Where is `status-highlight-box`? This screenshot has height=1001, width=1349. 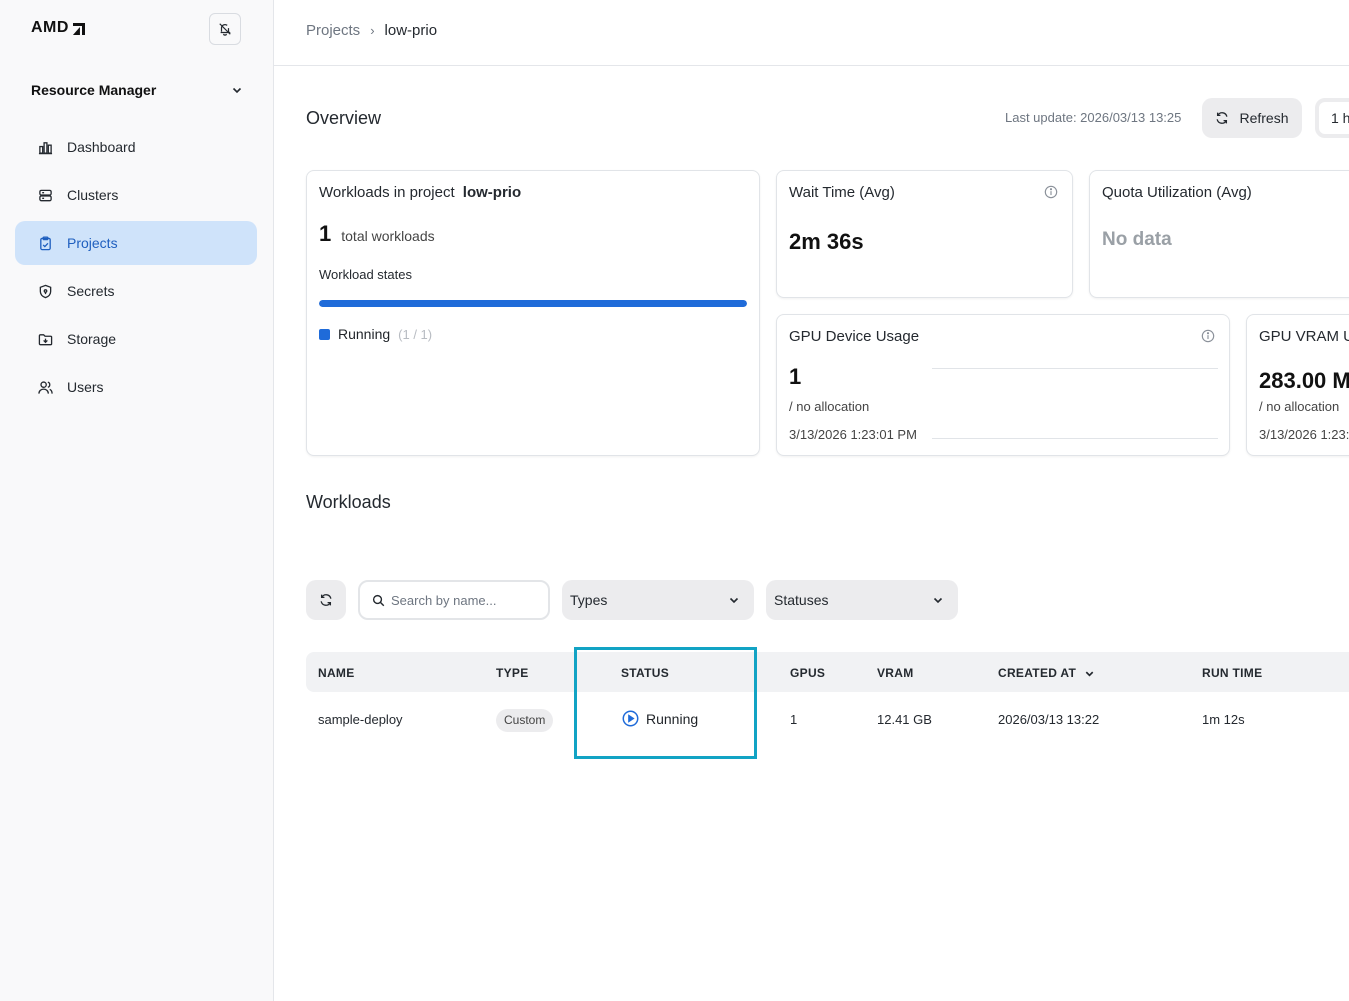 status-highlight-box is located at coordinates (665, 703).